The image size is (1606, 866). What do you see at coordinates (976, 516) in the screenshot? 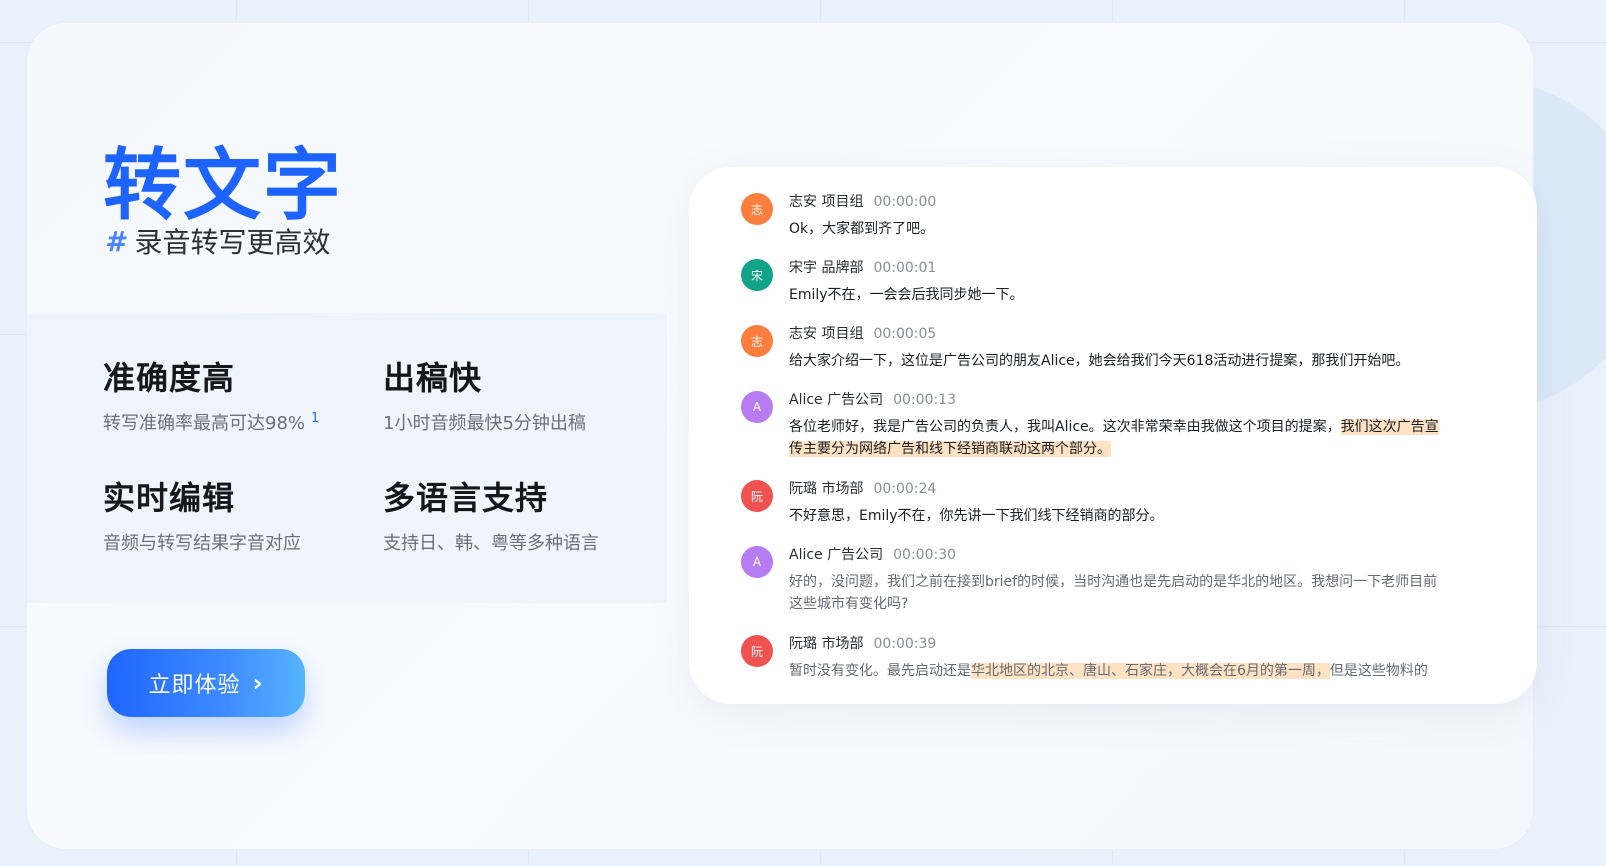
I see `transcript-text: 不好意思，Emily不在，你先讲一下我们线下经销商的部分。` at bounding box center [976, 516].